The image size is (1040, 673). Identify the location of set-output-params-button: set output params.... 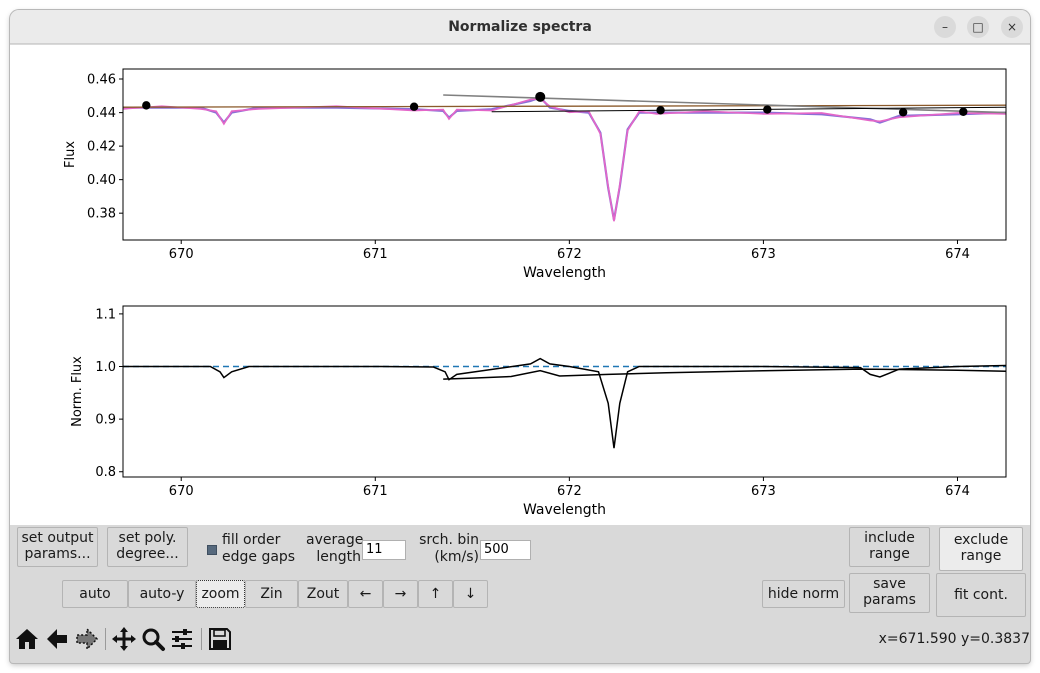
(57, 547).